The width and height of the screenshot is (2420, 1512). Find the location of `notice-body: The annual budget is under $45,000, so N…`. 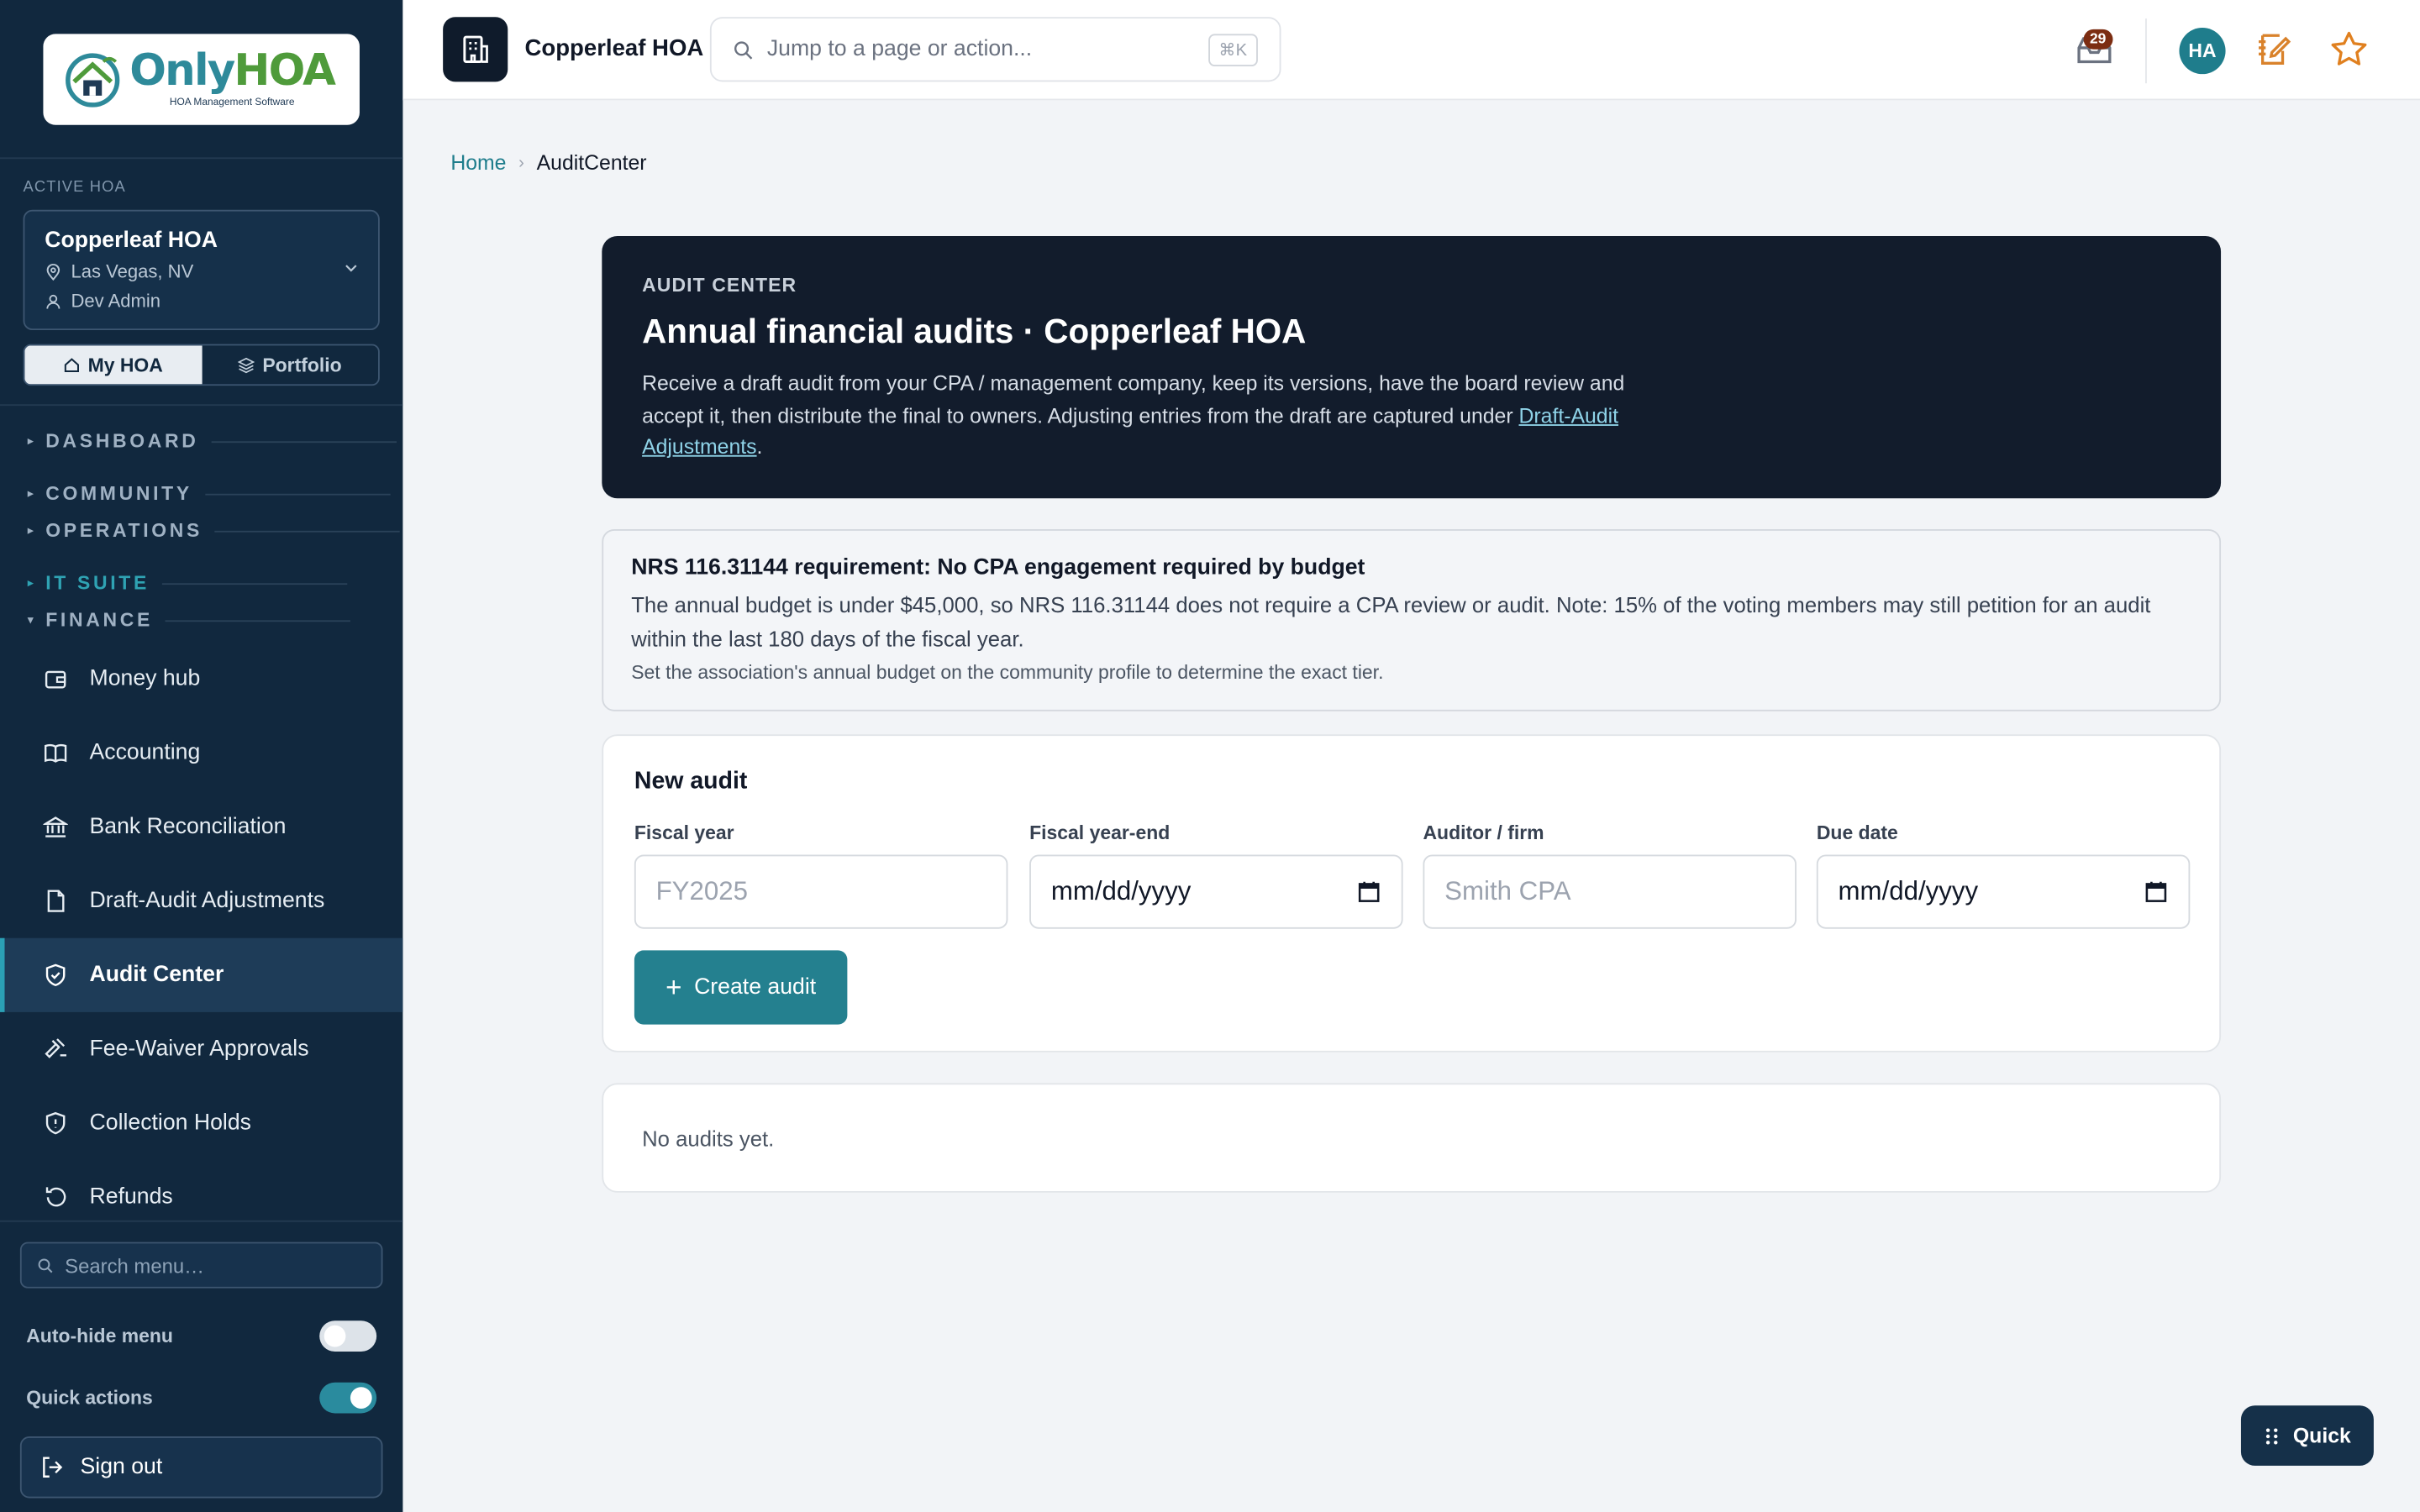

notice-body: The annual budget is under $45,000, so N… is located at coordinates (1391, 622).